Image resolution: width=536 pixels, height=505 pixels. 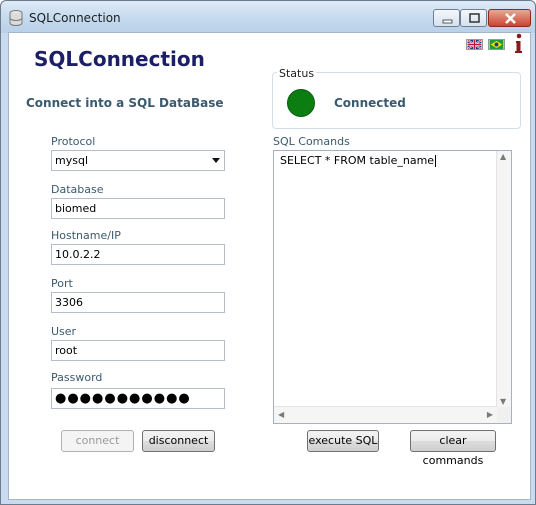 I want to click on sql-text: SELECT * FROM table_name, so click(x=358, y=160).